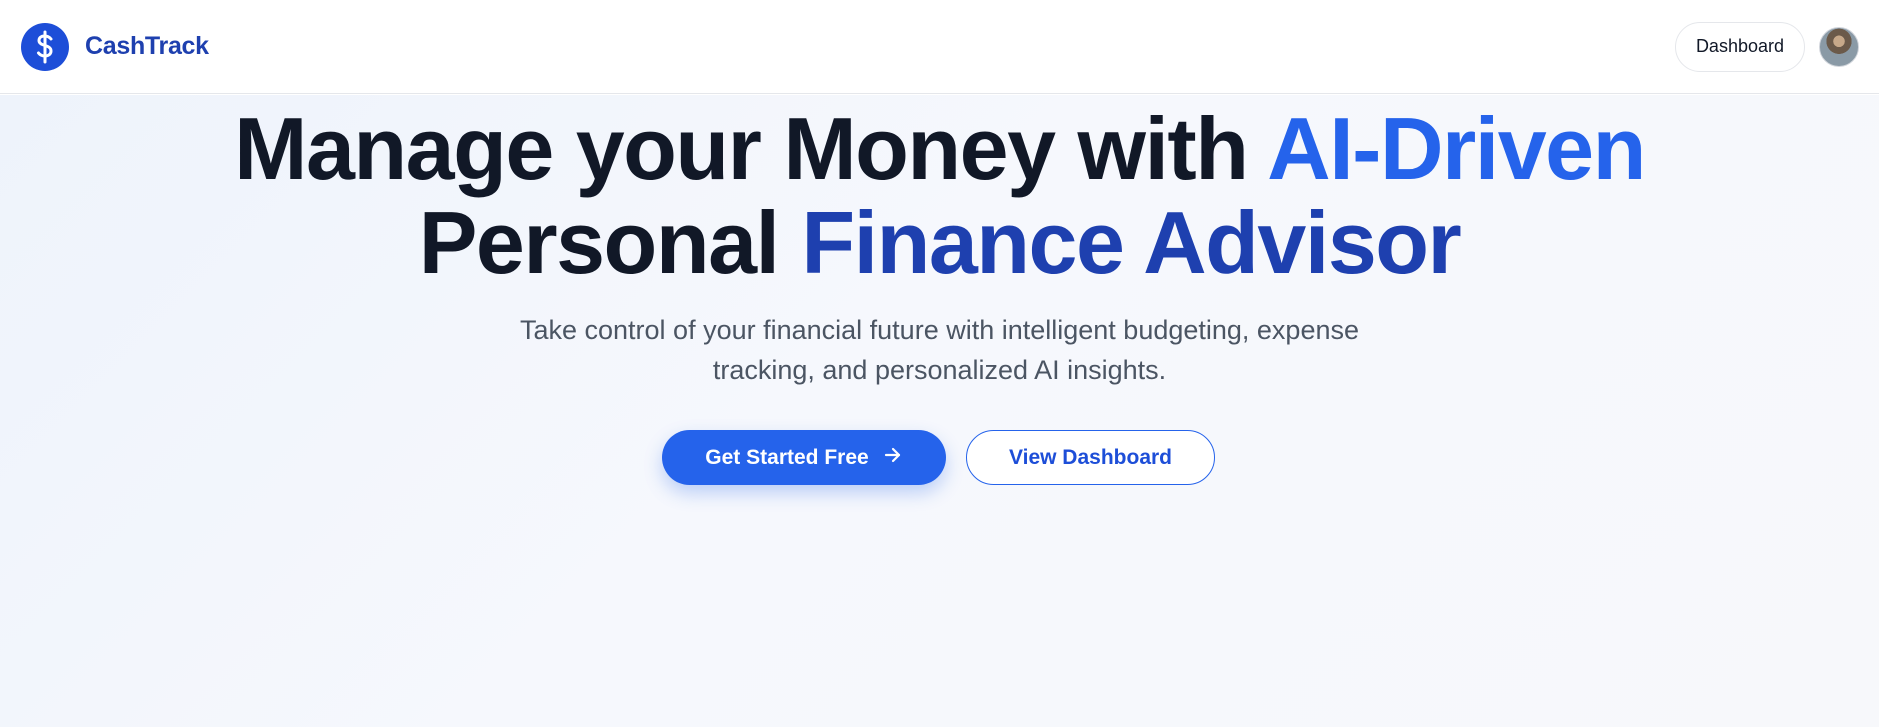  I want to click on cta-row: Get Started Free View Dashboard, so click(939, 457).